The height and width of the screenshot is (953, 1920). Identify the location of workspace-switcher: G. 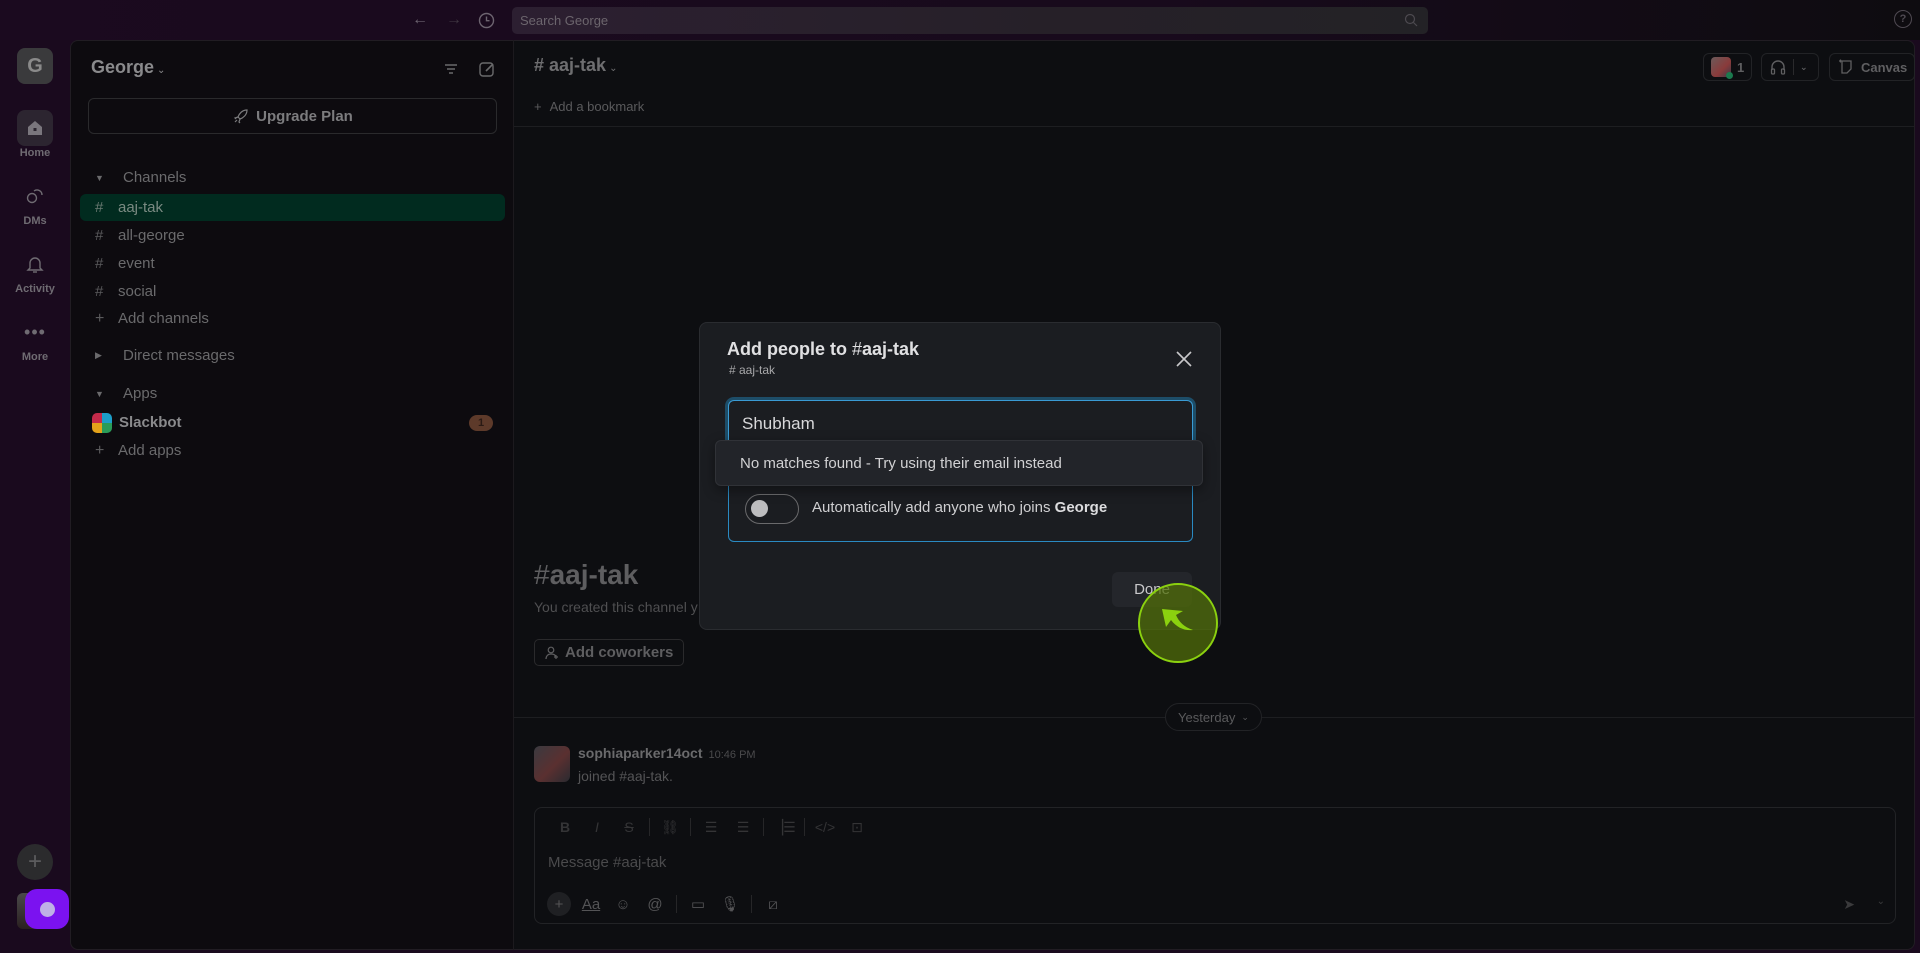
(35, 66).